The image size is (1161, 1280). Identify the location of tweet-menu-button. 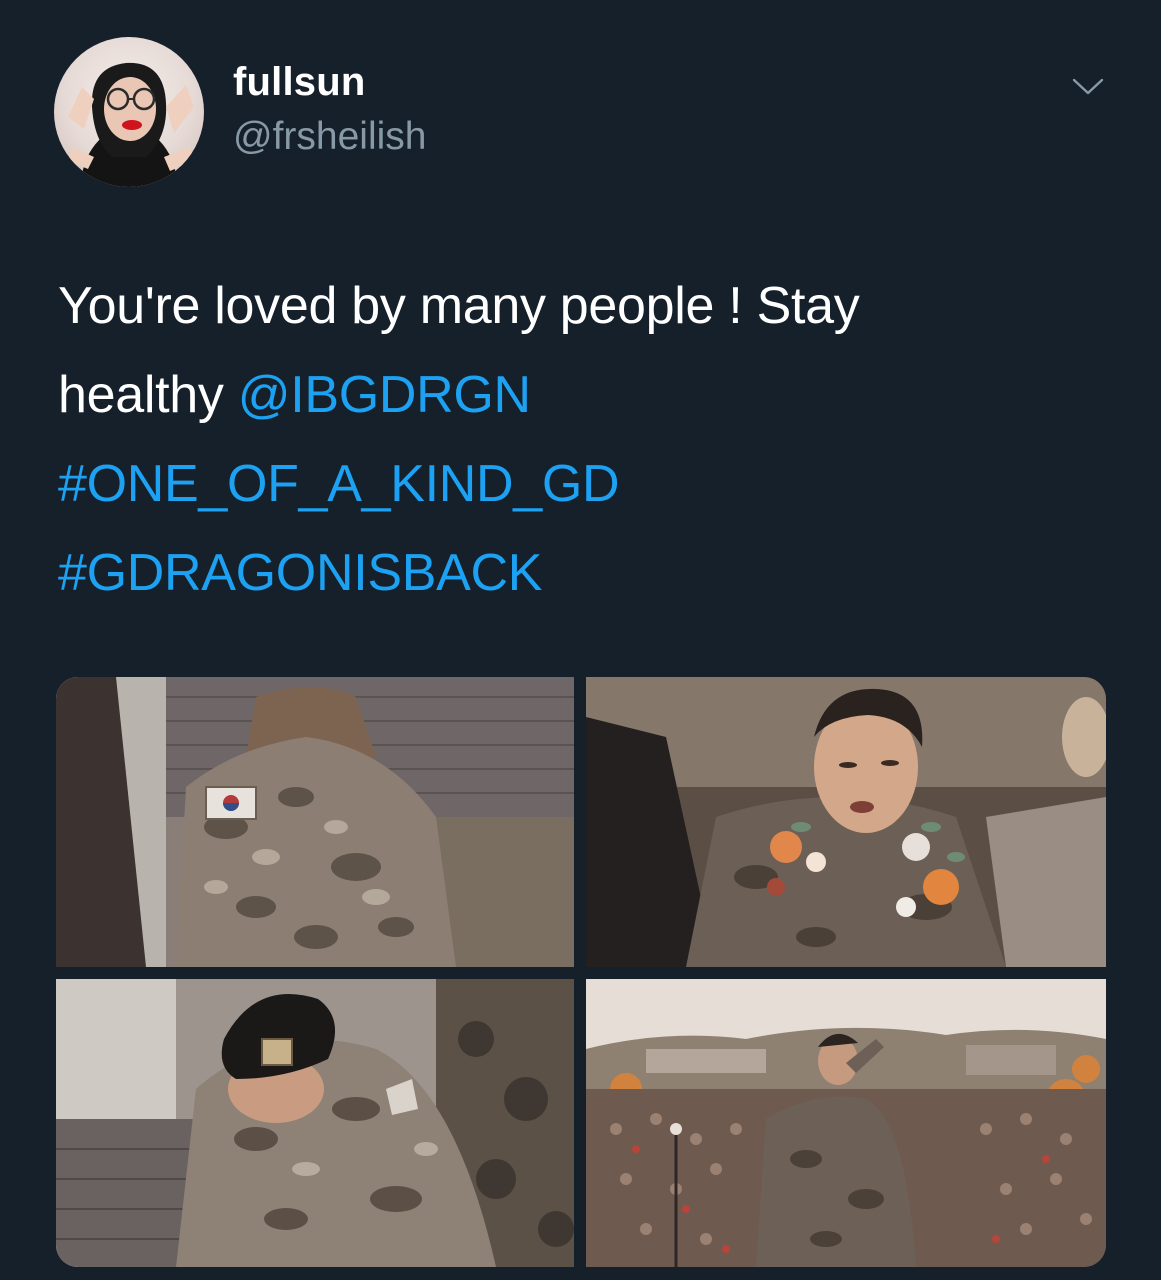
(1088, 87).